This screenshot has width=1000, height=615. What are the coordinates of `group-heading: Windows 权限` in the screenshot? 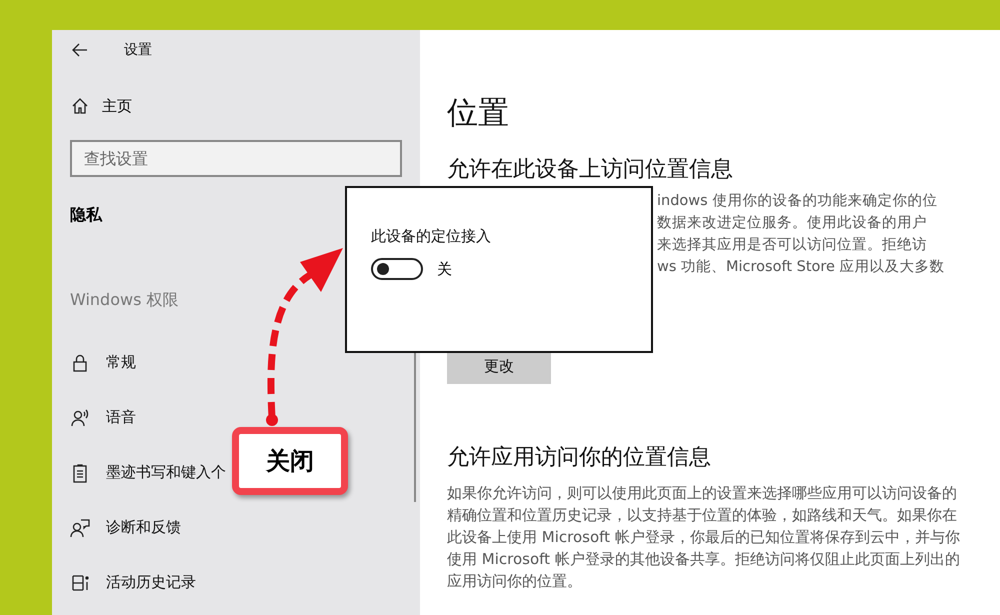 It's located at (125, 300).